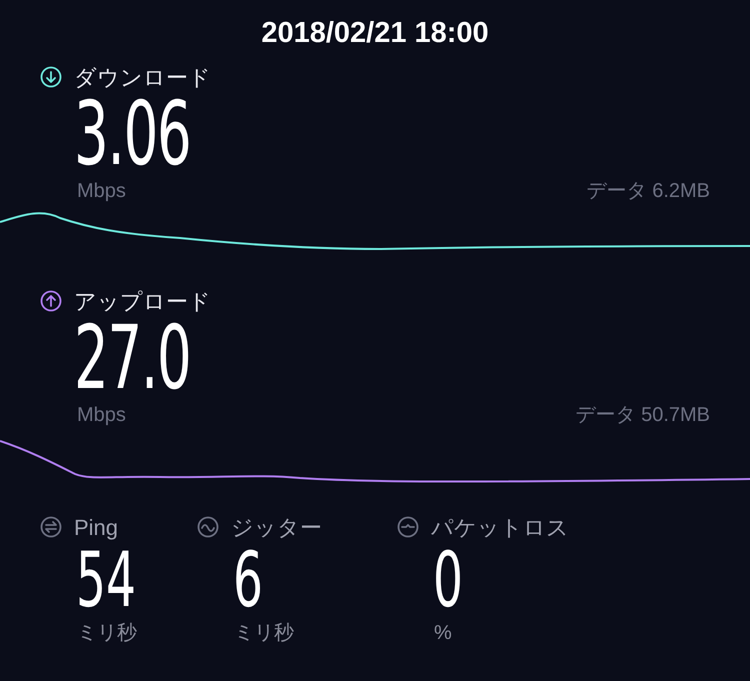  Describe the element at coordinates (648, 191) in the screenshot. I see `data-amount: データ 6.2MB` at that location.